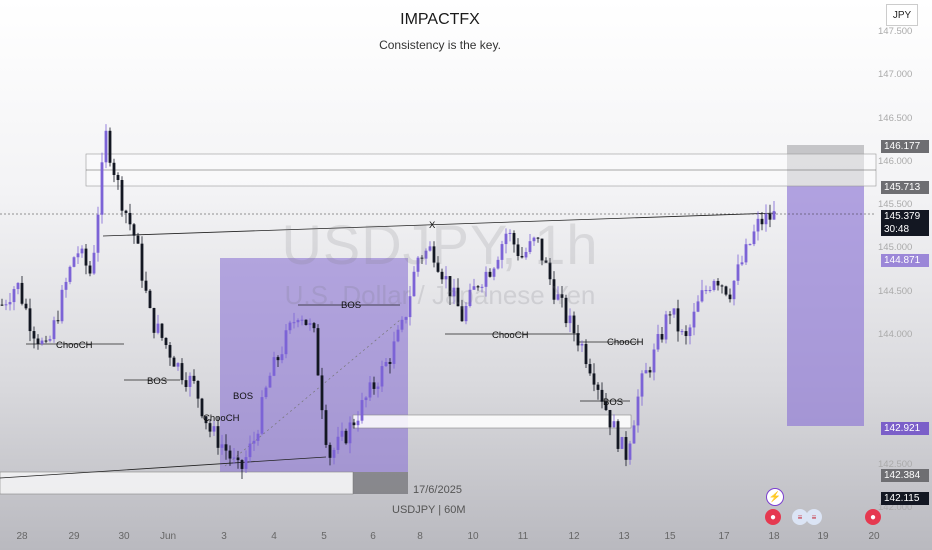 This screenshot has height=550, width=932. I want to click on symbol-watermark: USDJPY, 1h, so click(440, 244).